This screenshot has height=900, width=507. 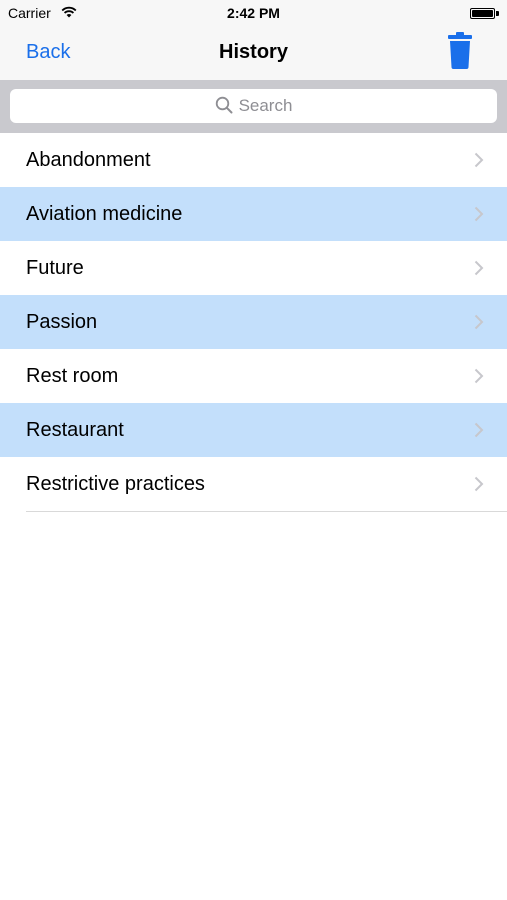 What do you see at coordinates (115, 484) in the screenshot?
I see `list-item-label: Restrictive practices` at bounding box center [115, 484].